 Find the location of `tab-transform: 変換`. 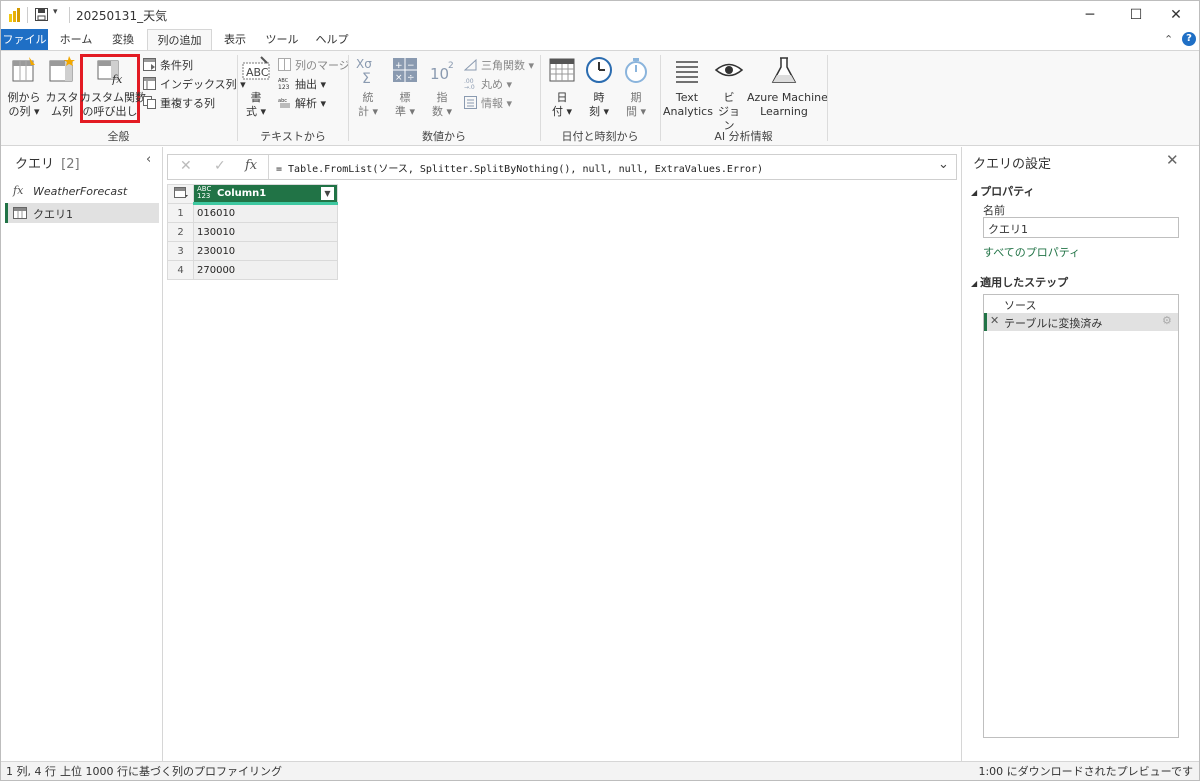

tab-transform: 変換 is located at coordinates (123, 40).